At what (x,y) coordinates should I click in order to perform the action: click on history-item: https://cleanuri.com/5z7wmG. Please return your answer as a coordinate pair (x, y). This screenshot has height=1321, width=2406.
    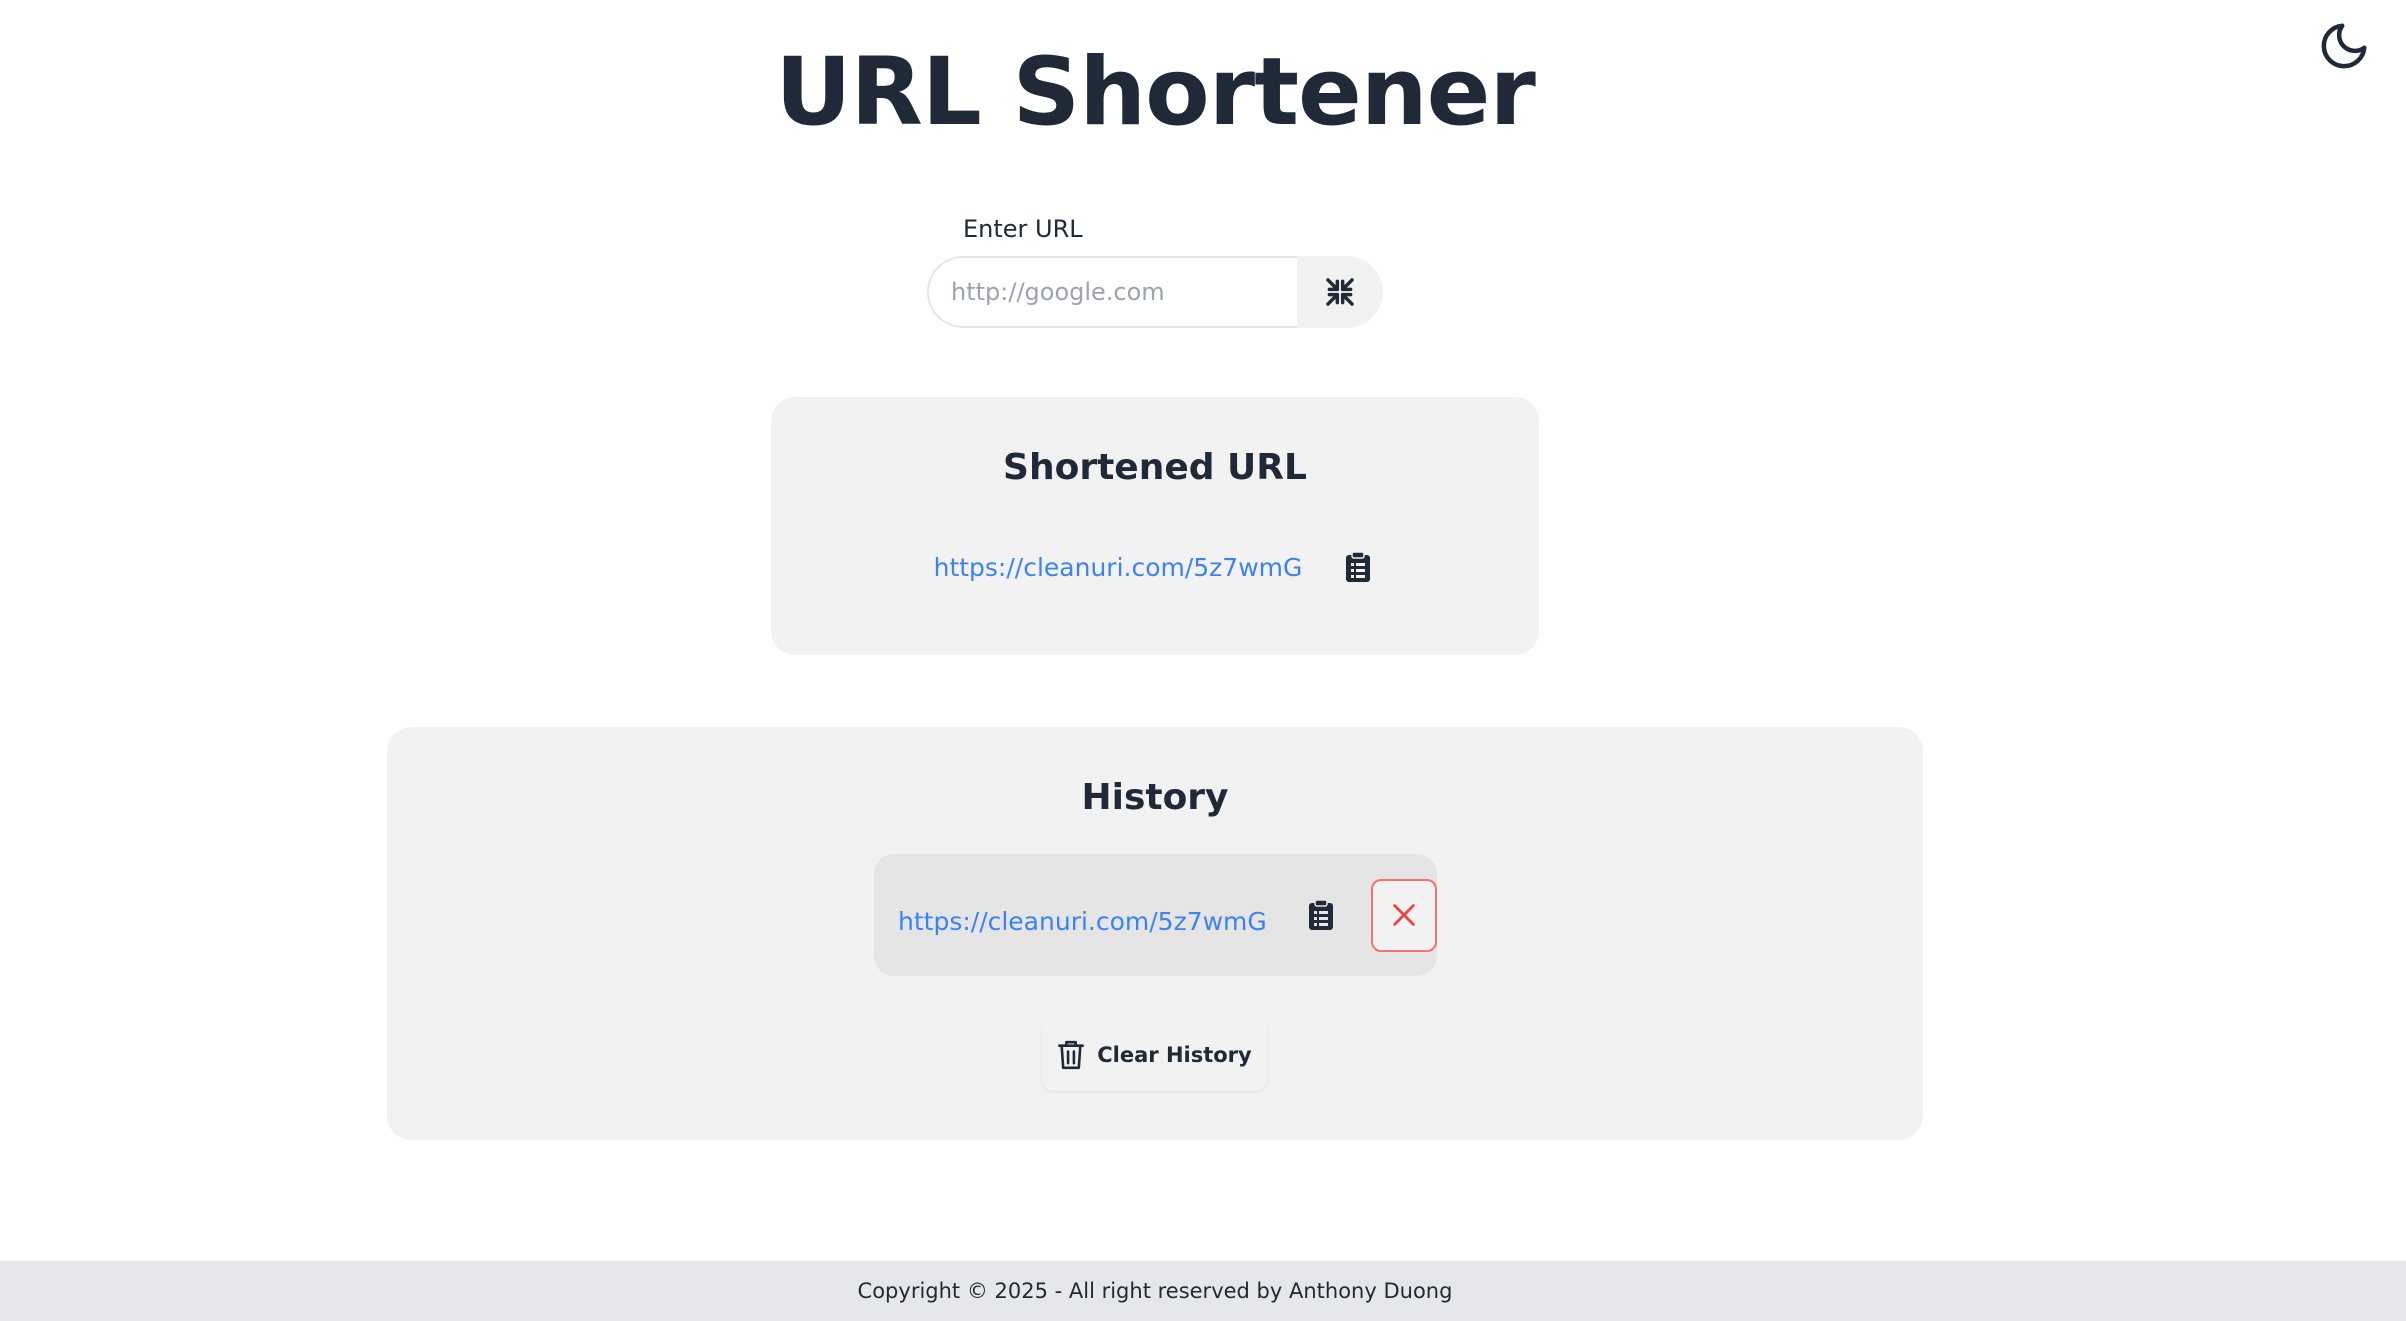
    Looking at the image, I should click on (1155, 915).